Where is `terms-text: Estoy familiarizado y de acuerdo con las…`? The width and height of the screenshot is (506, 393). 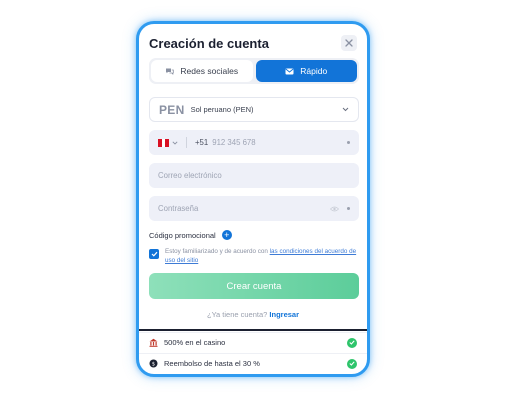 terms-text: Estoy familiarizado y de acuerdo con las… is located at coordinates (262, 256).